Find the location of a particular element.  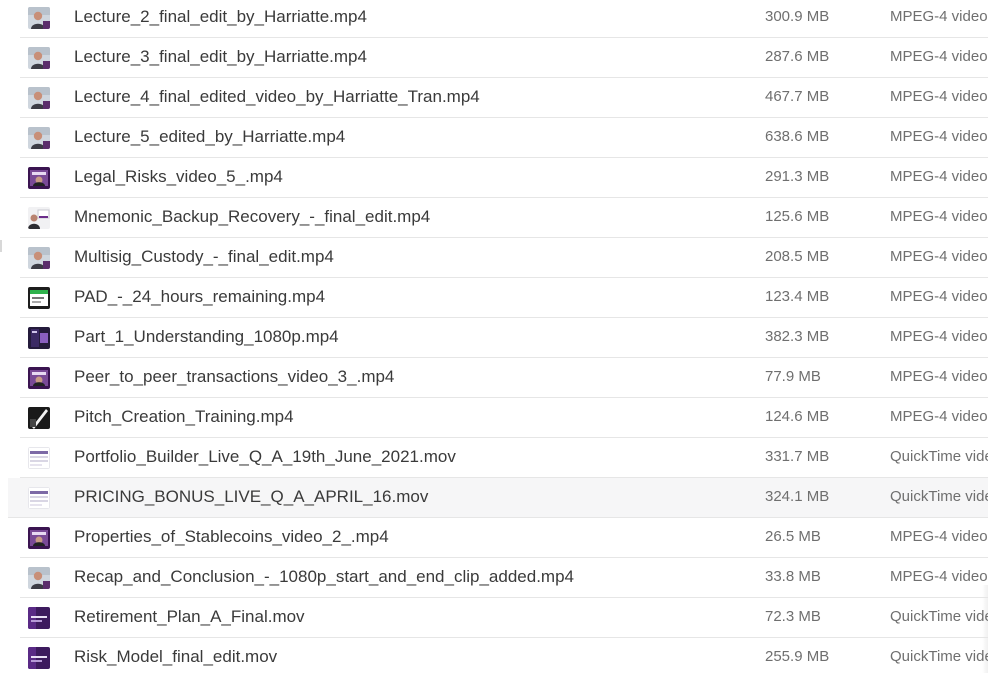

file-name: Part_1_Understanding_1080p.mp4 is located at coordinates (206, 336).